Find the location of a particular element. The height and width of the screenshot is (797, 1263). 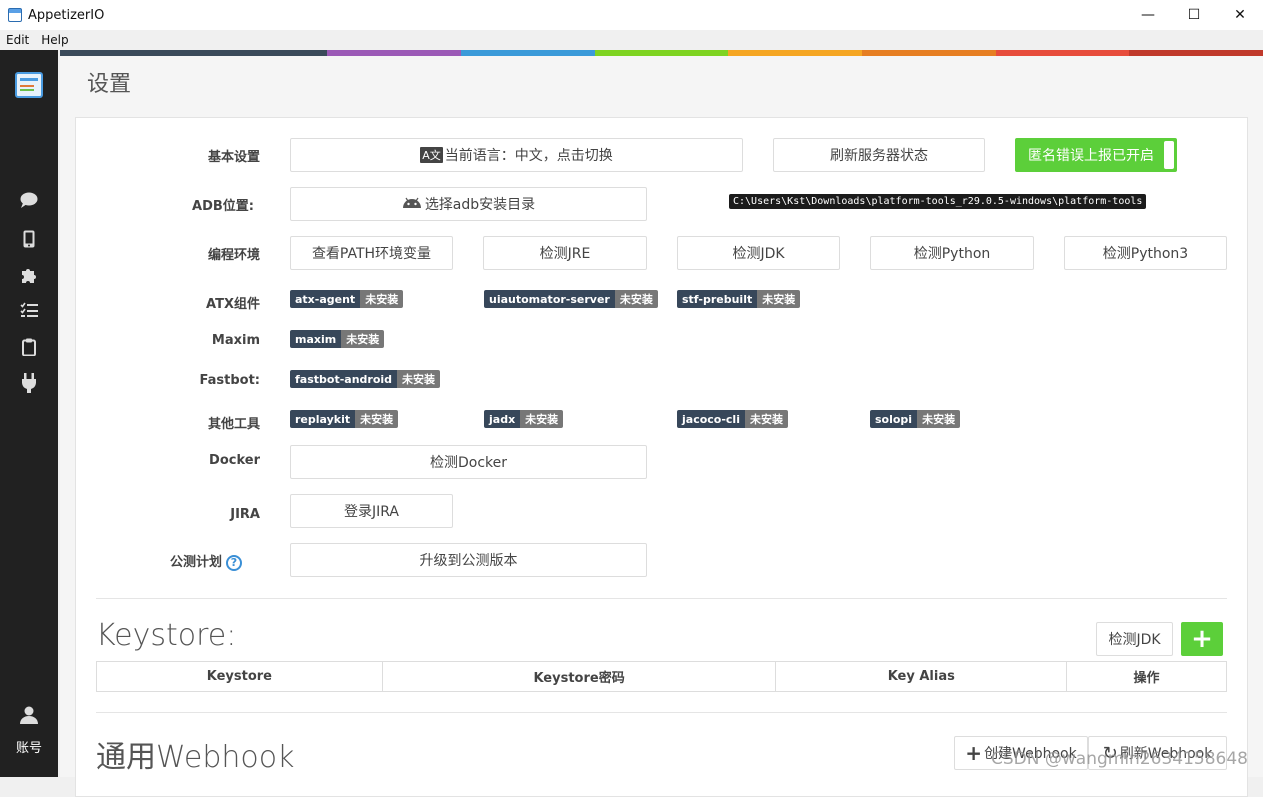

title-bar: AppetizerIO — ☐ ✕ is located at coordinates (631, 15).